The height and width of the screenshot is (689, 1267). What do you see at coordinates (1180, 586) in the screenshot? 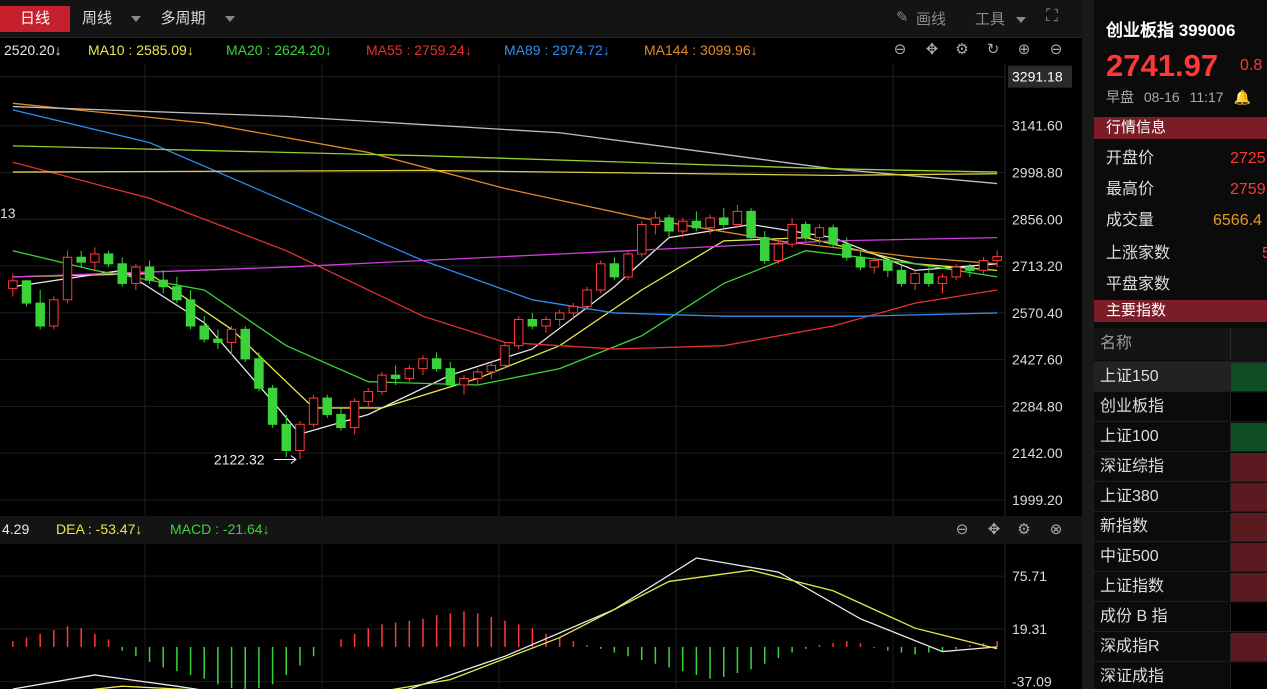
I see `index-row: 上证指数` at bounding box center [1180, 586].